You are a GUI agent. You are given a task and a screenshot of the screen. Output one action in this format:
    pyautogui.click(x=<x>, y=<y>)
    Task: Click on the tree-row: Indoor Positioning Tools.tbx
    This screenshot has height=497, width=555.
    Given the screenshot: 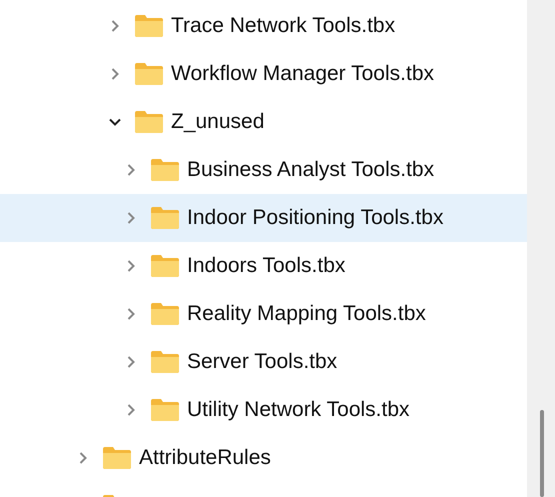 What is the action you would take?
    pyautogui.click(x=263, y=218)
    